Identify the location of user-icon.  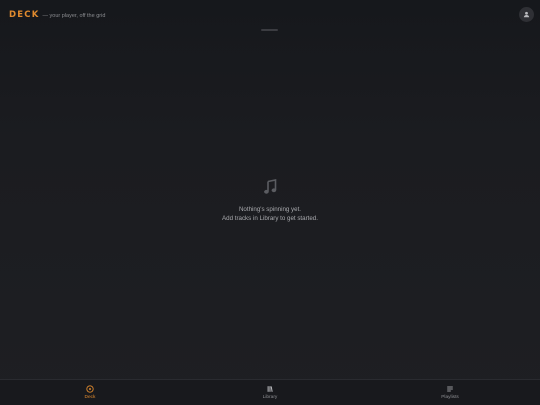
(526, 14).